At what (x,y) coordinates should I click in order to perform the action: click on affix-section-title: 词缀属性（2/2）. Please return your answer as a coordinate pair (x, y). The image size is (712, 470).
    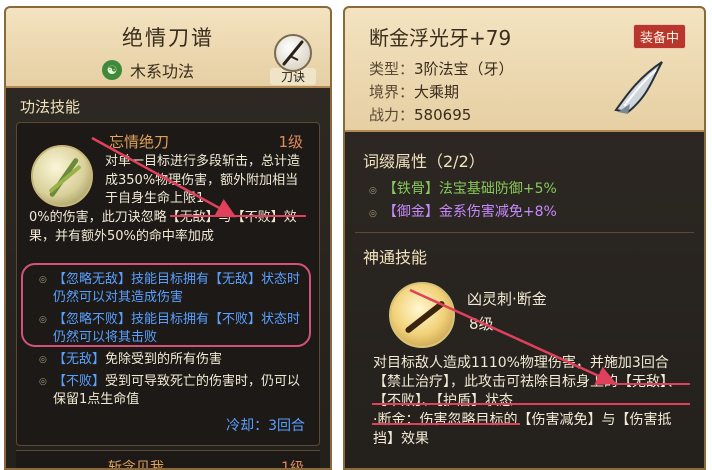
    Looking at the image, I should click on (424, 161).